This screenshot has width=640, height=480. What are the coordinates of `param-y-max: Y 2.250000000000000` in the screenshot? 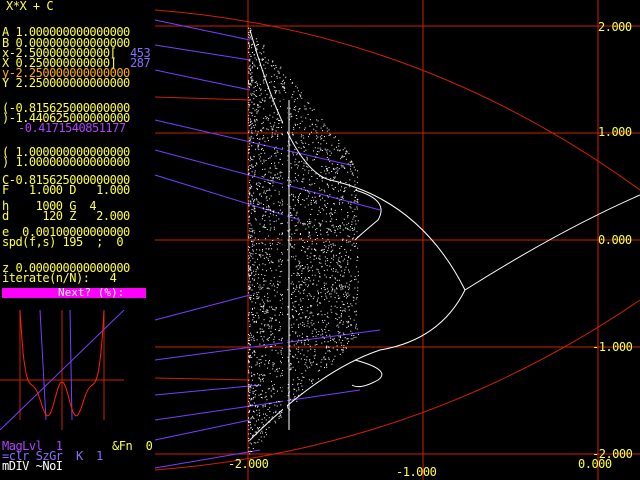 It's located at (66, 83).